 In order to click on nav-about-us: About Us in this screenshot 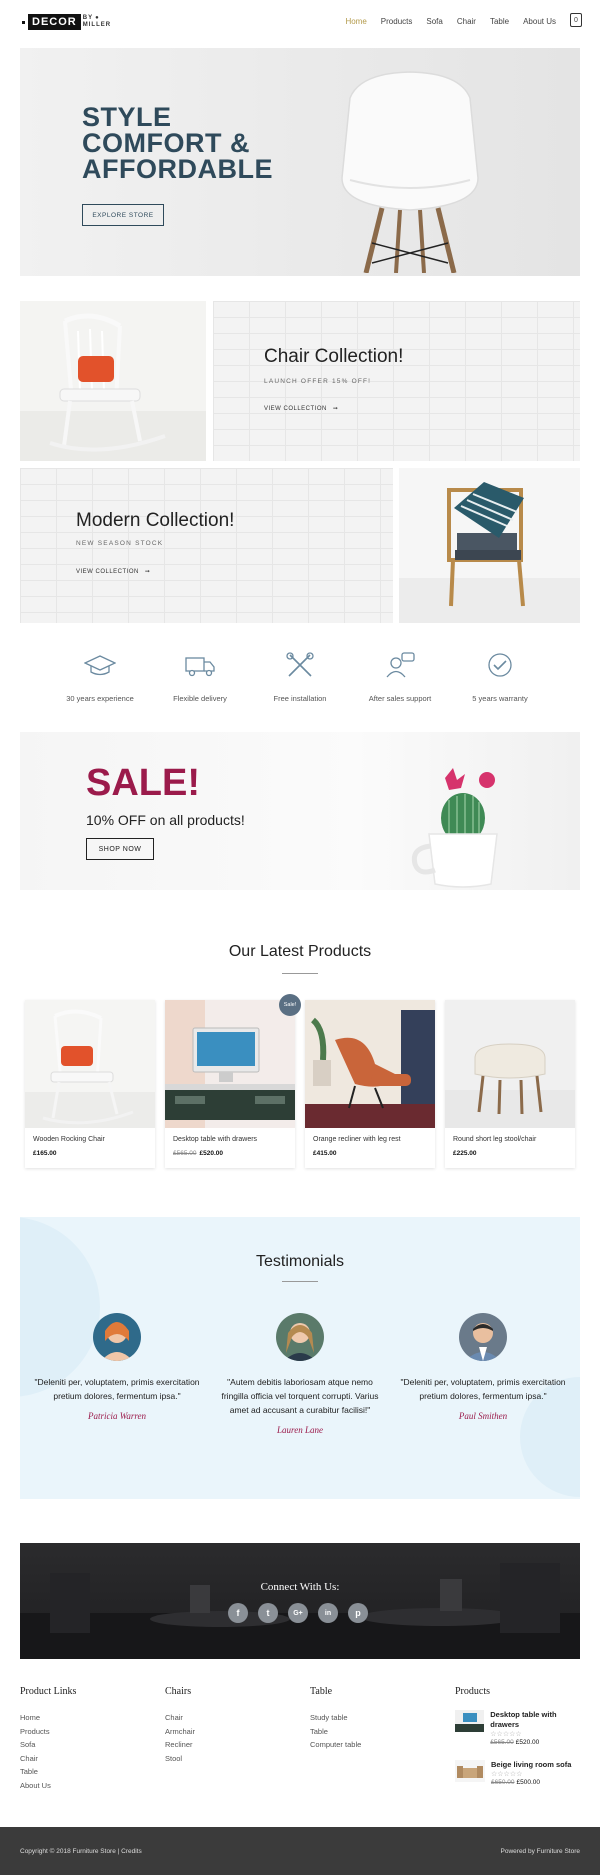, I will do `click(539, 21)`.